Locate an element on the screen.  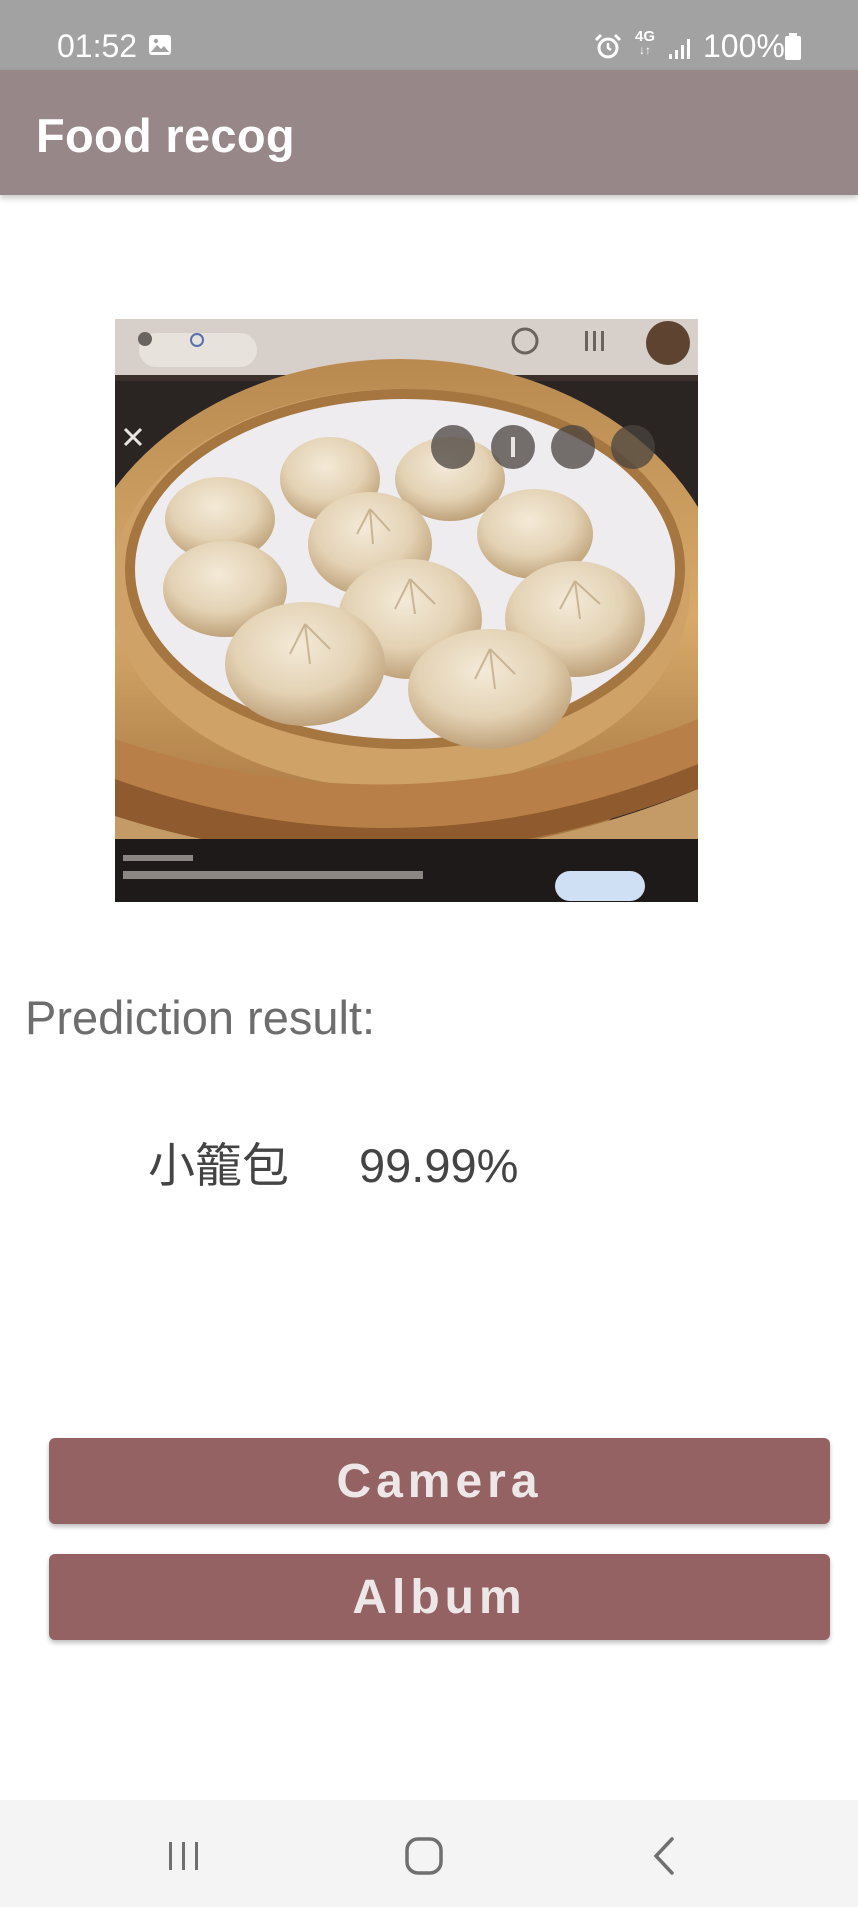
system-navigation-bar is located at coordinates (429, 1853).